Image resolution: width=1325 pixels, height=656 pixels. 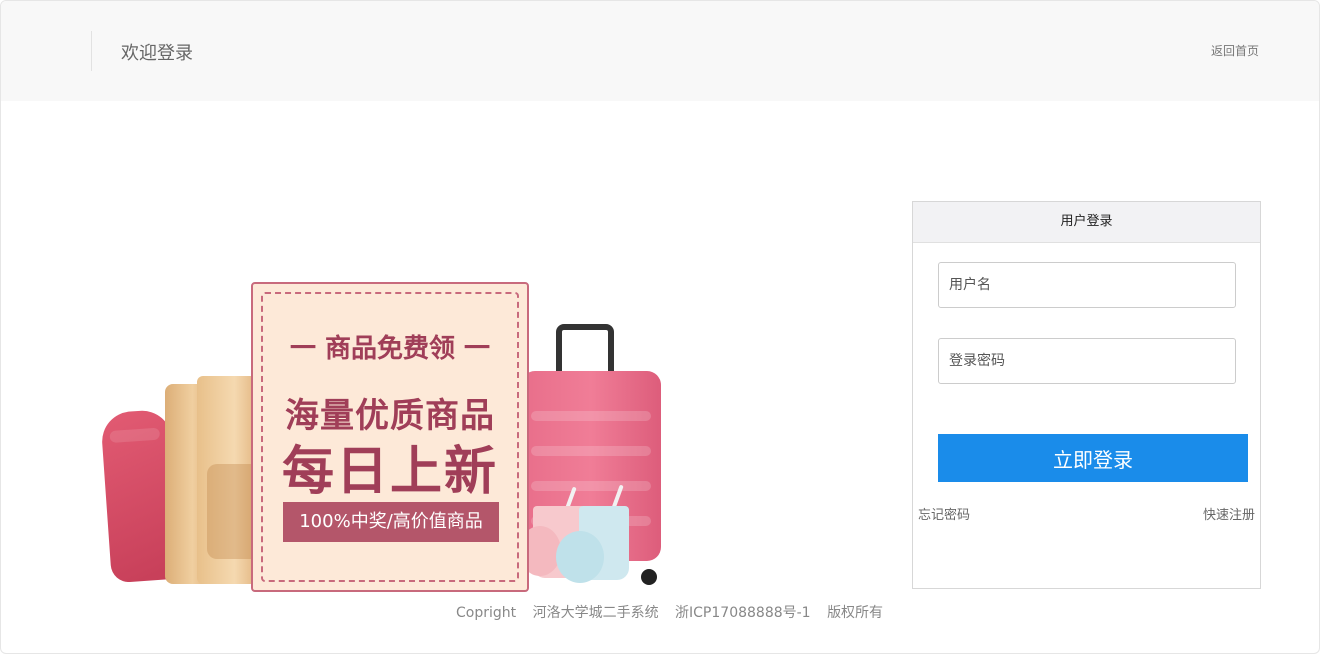 I want to click on register-link: 快速注册, so click(x=1229, y=513).